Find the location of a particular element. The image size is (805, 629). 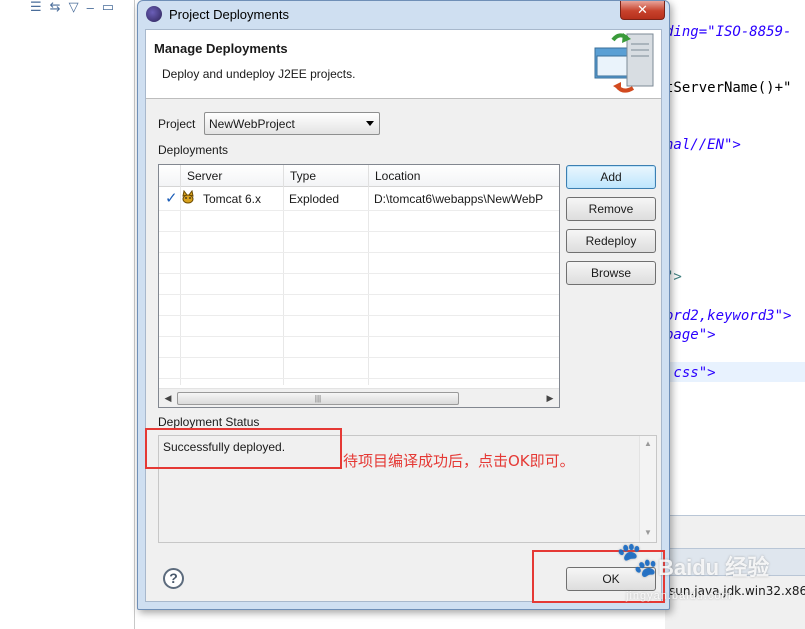

banner-description: Deploy and undeploy J2EE projects. is located at coordinates (259, 74).